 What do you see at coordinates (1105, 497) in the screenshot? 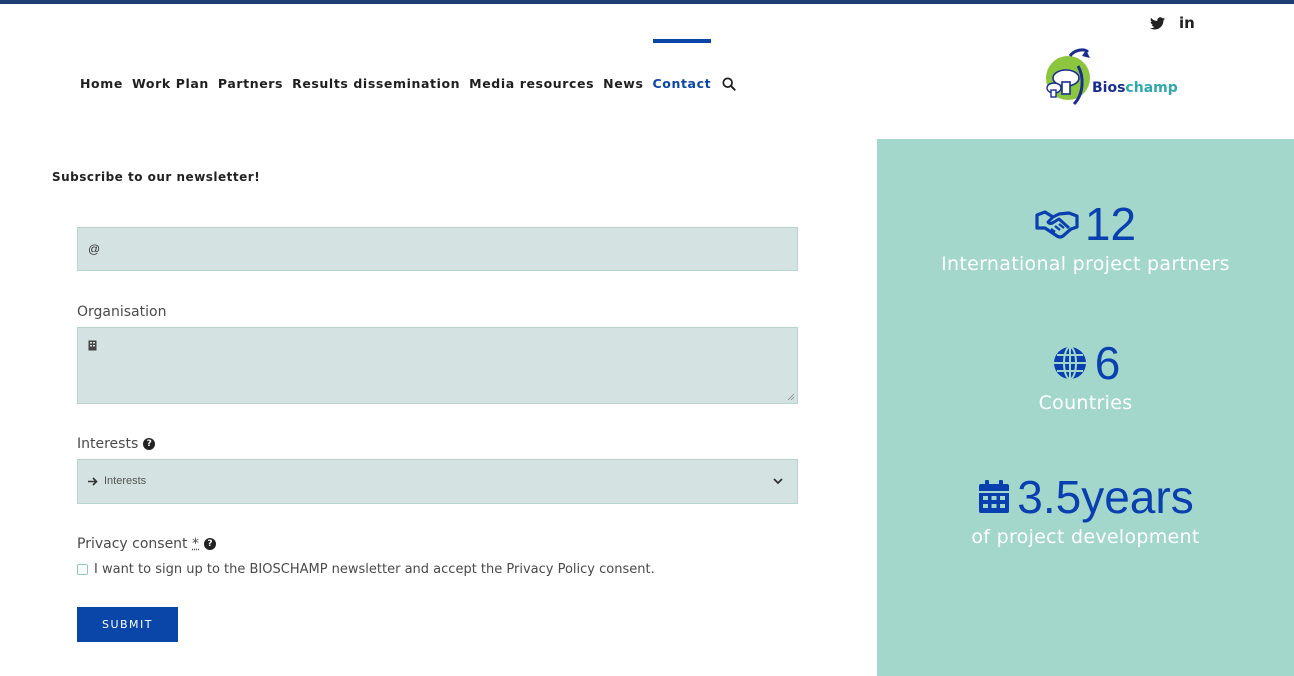
I see `stat-value: 3.5years` at bounding box center [1105, 497].